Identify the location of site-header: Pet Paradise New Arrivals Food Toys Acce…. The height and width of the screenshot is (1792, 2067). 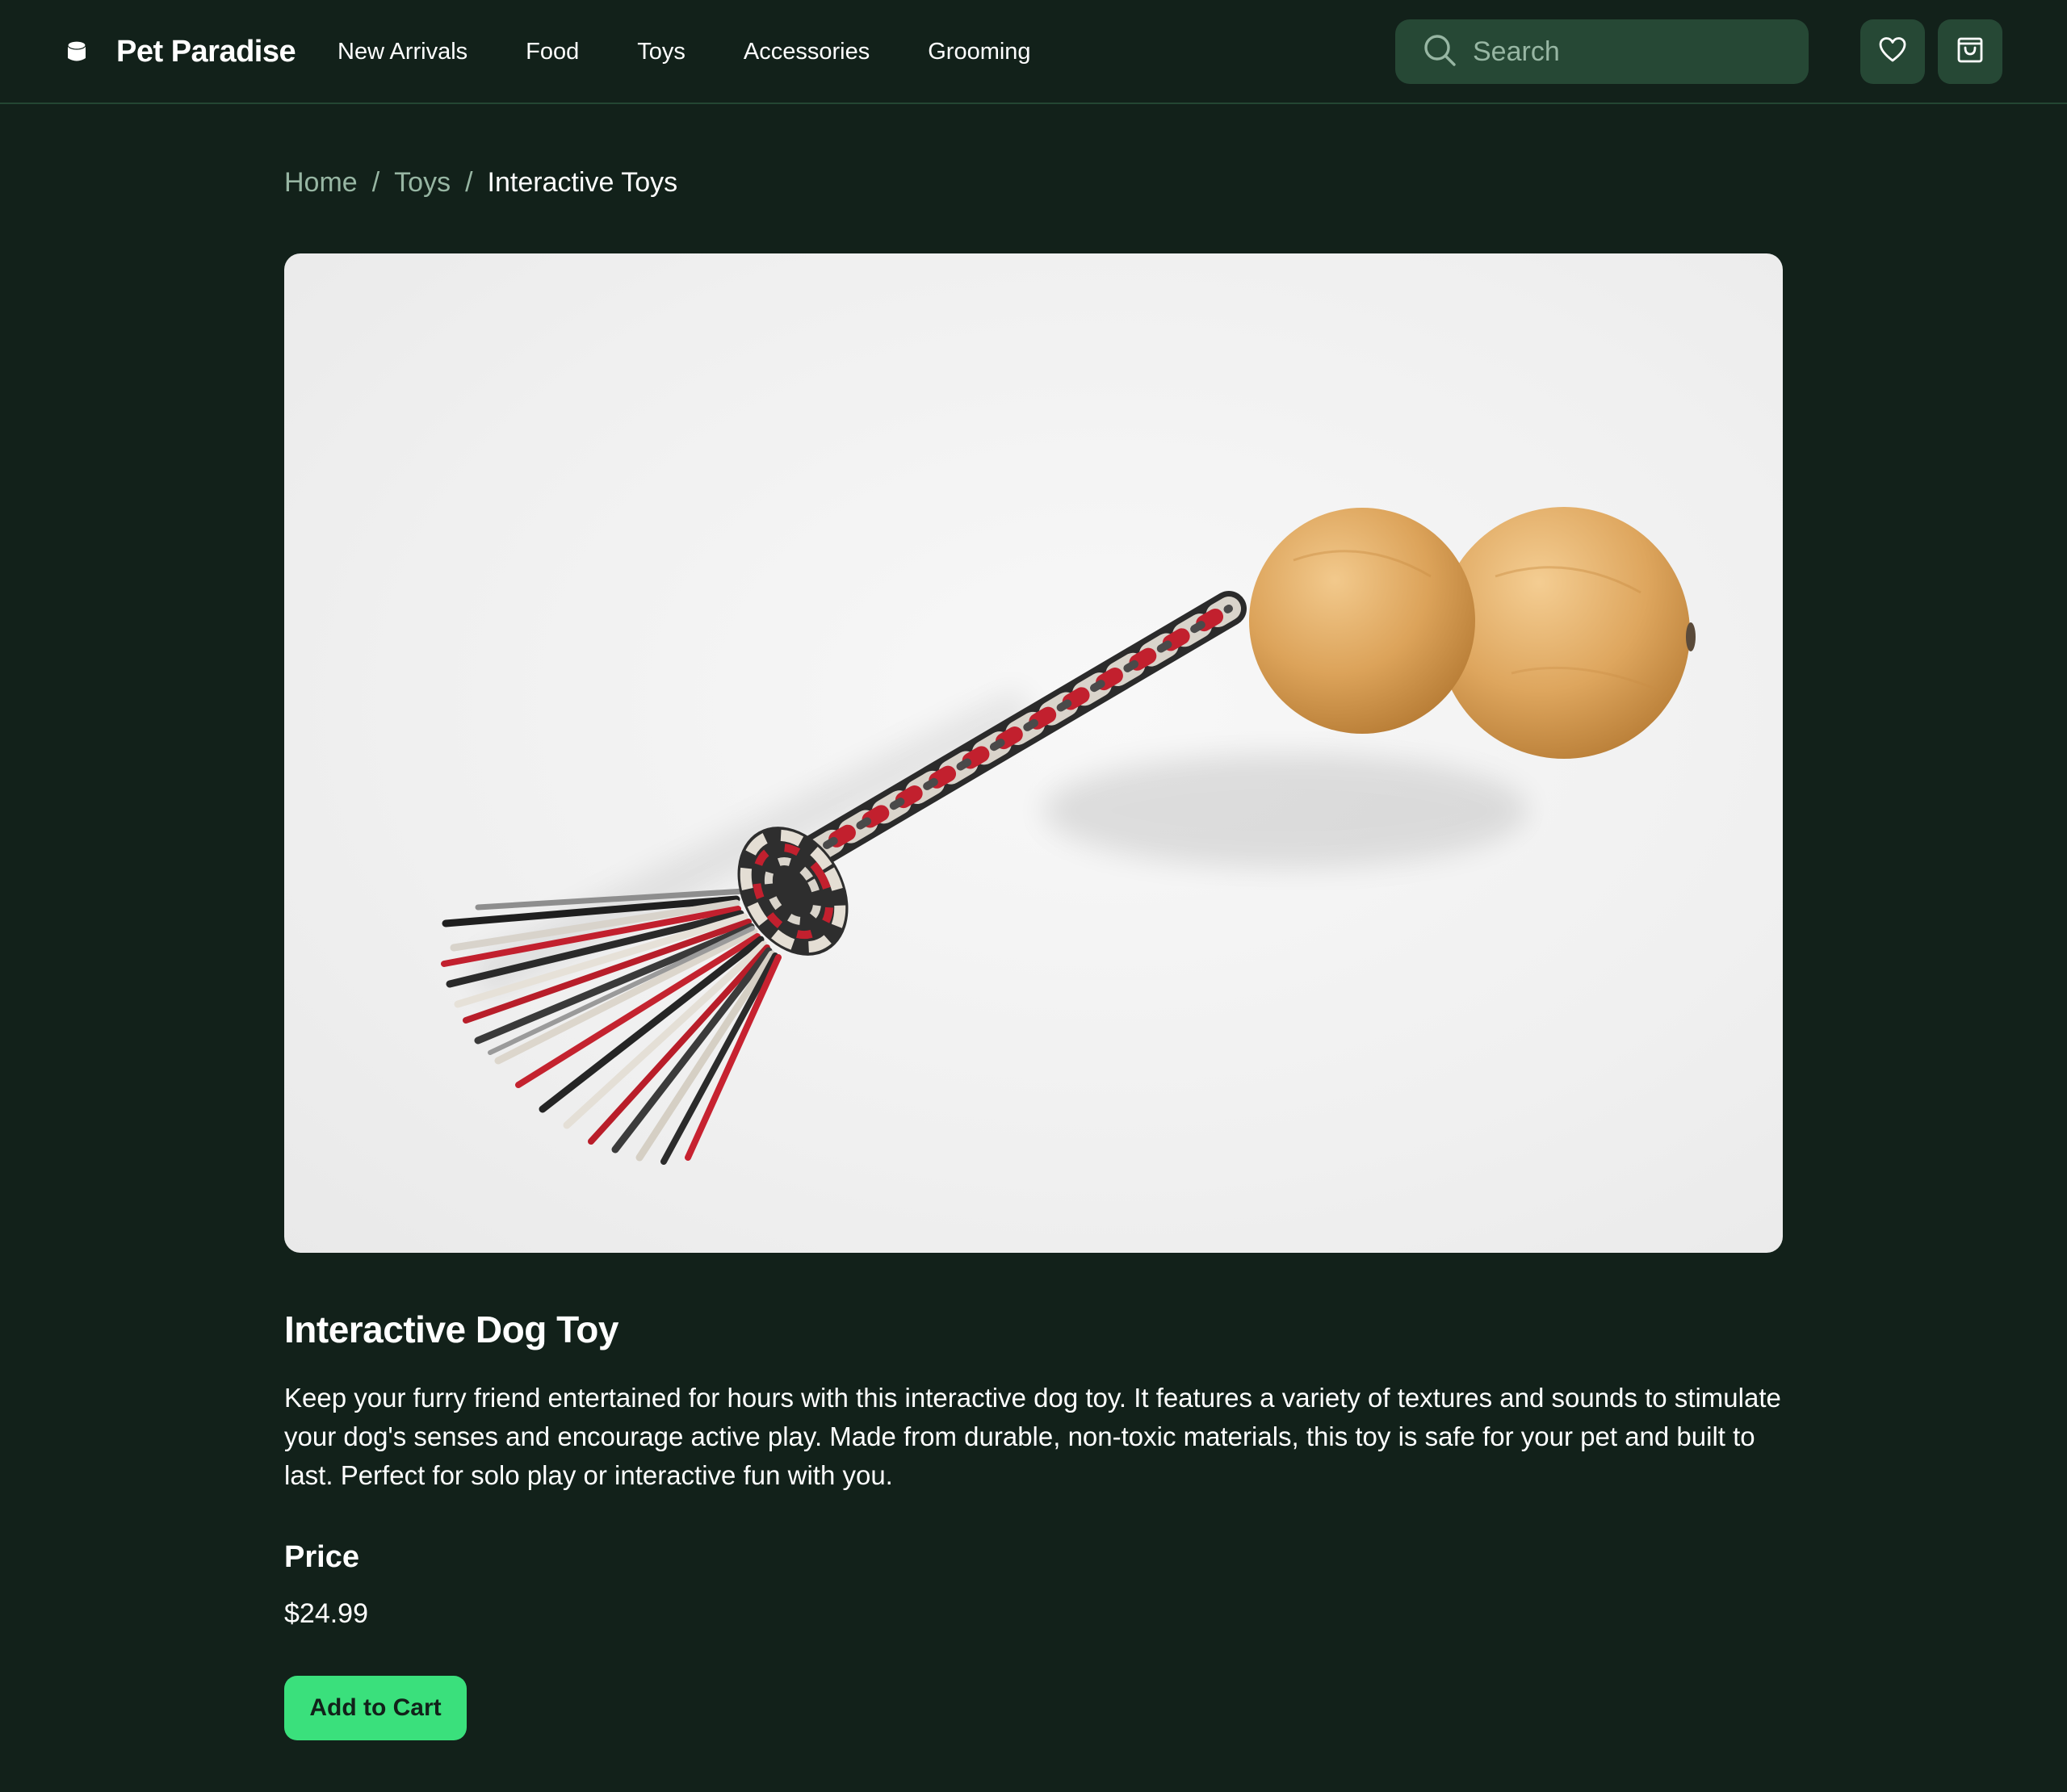
(1033, 52).